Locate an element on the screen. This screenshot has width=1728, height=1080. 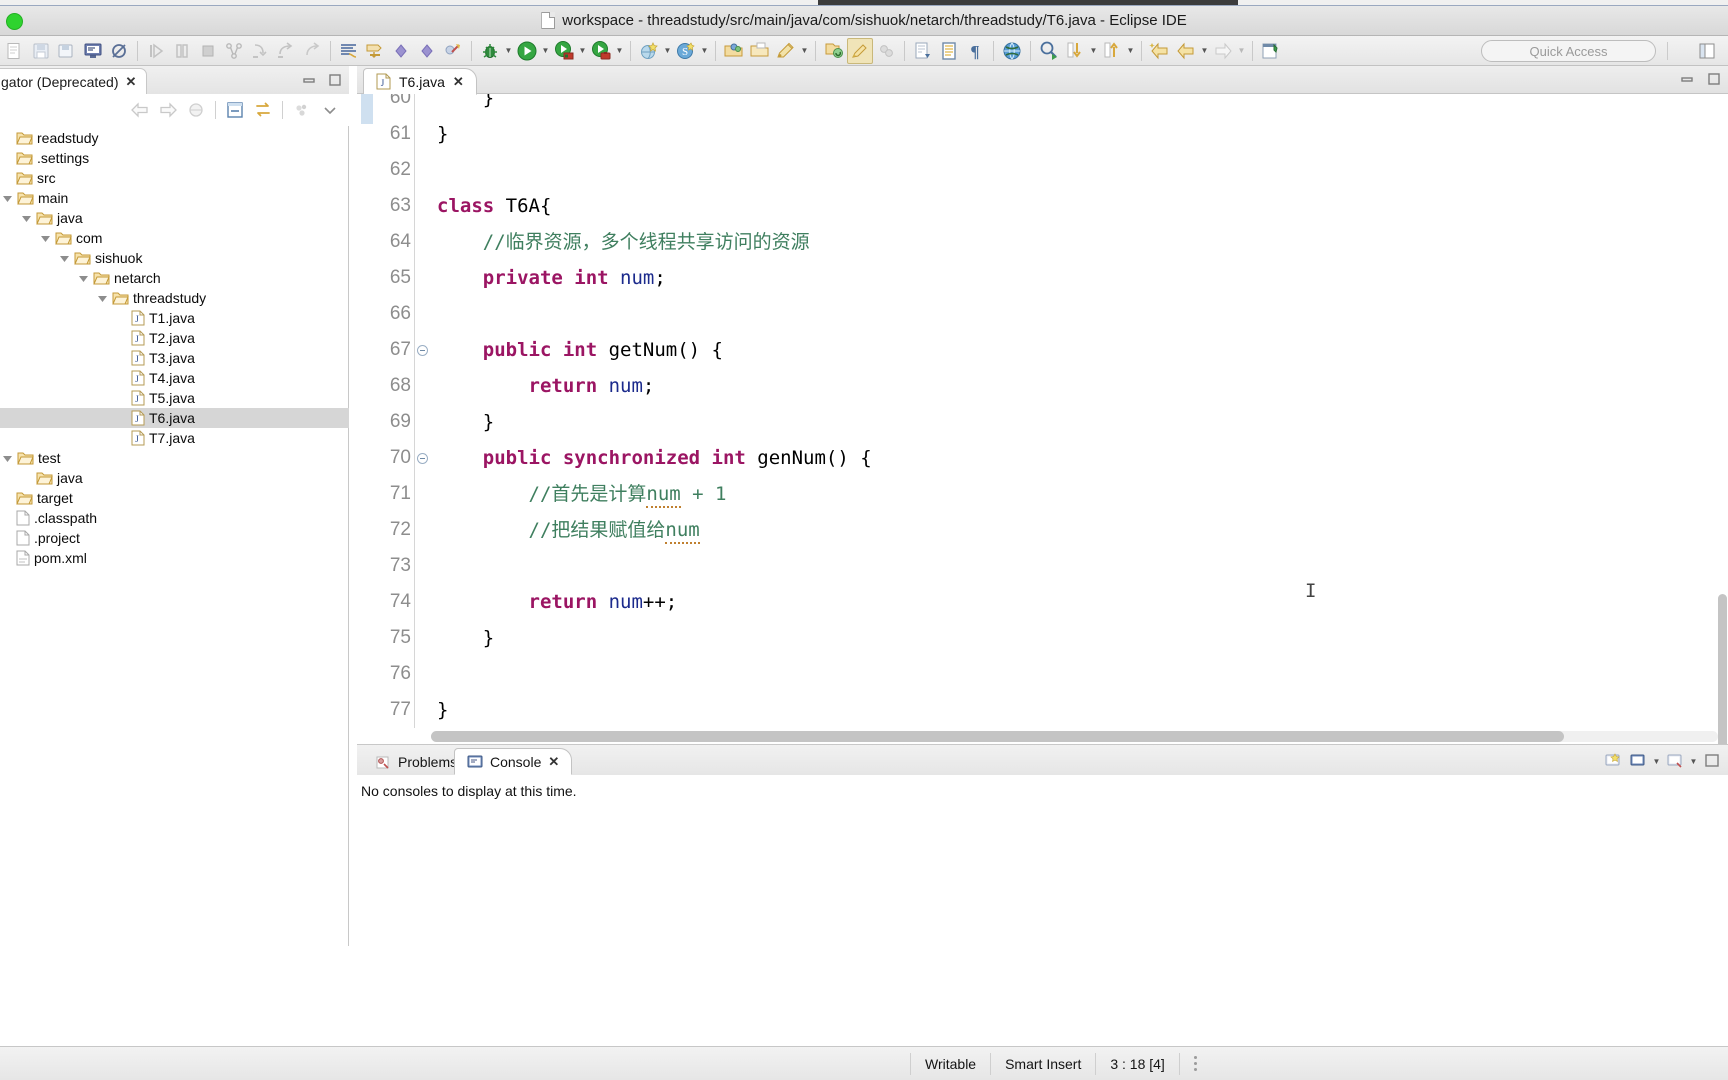
code-text: //临界资源，多个线程共享访问的资源 is located at coordinates (1071, 242).